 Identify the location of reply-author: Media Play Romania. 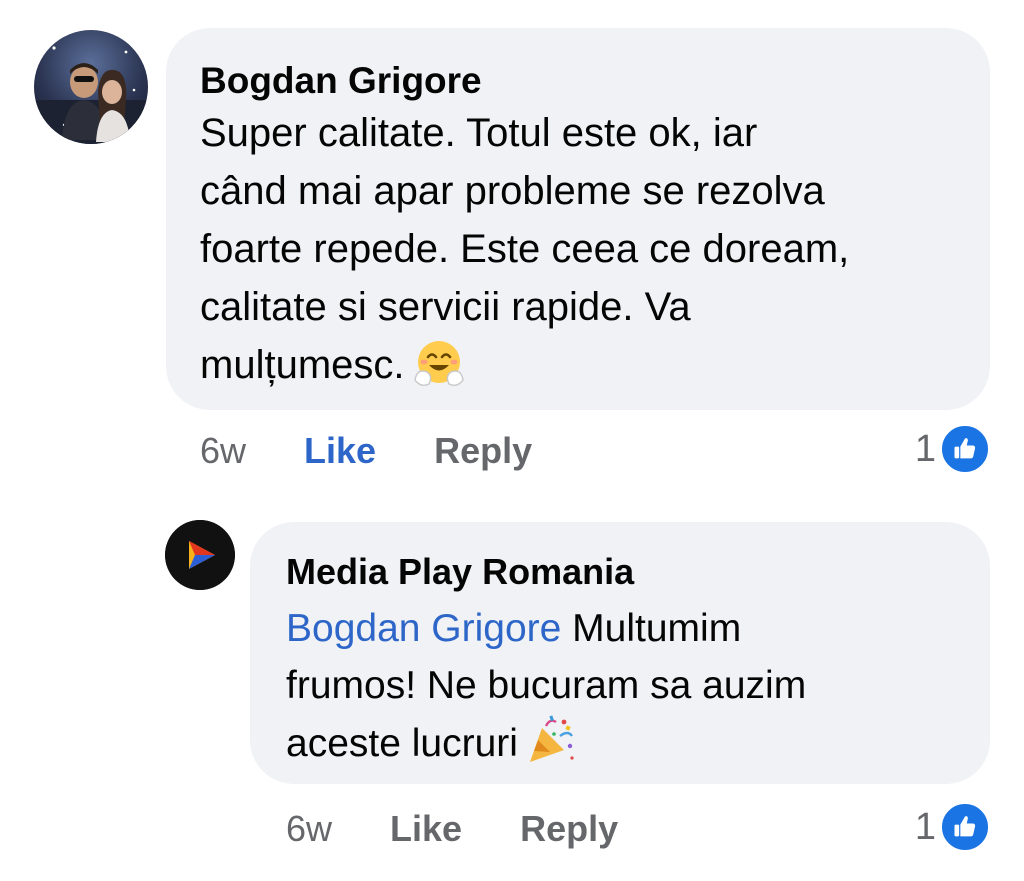
(620, 572).